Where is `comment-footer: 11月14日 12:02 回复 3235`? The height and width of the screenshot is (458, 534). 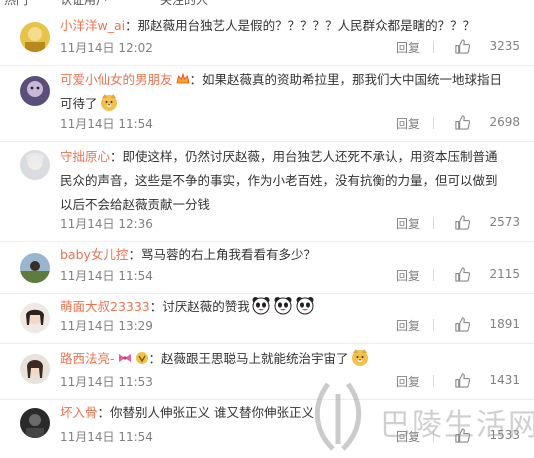 comment-footer: 11月14日 12:02 回复 3235 is located at coordinates (290, 47).